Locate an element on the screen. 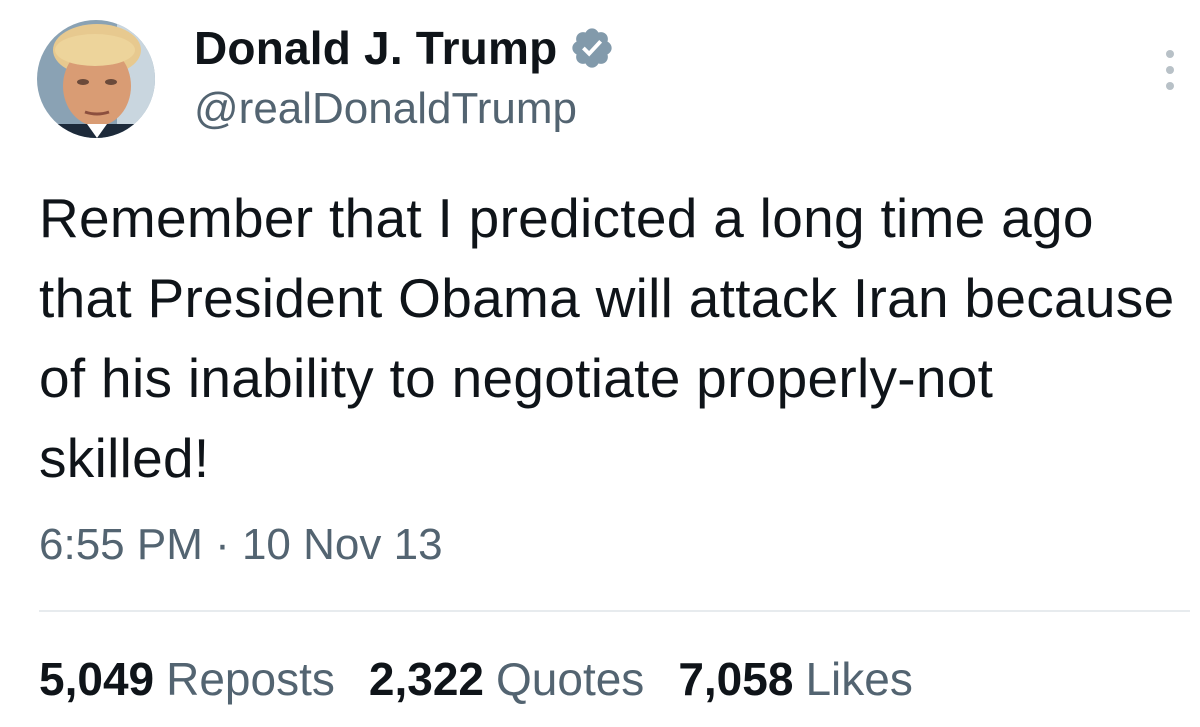 Image resolution: width=1200 pixels, height=727 pixels. reposts-stat: 5,049 Reposts is located at coordinates (187, 679).